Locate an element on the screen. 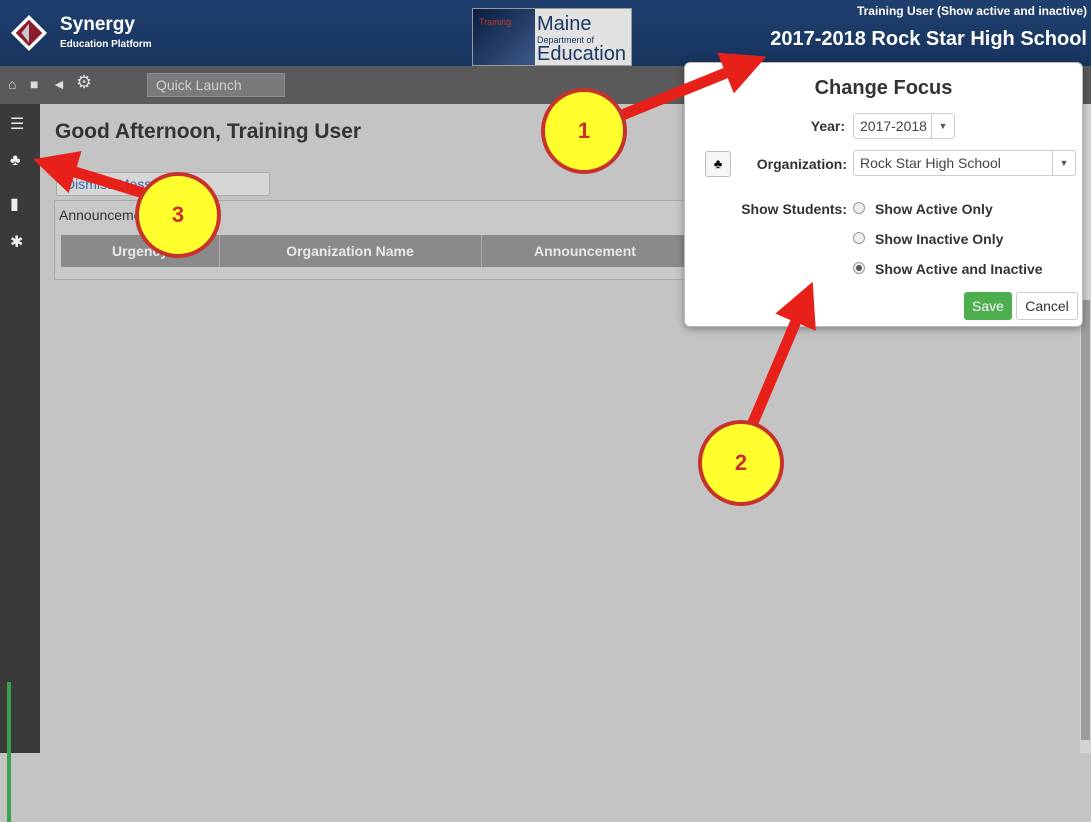 This screenshot has width=1091, height=822. callout-1: 1 is located at coordinates (584, 131).